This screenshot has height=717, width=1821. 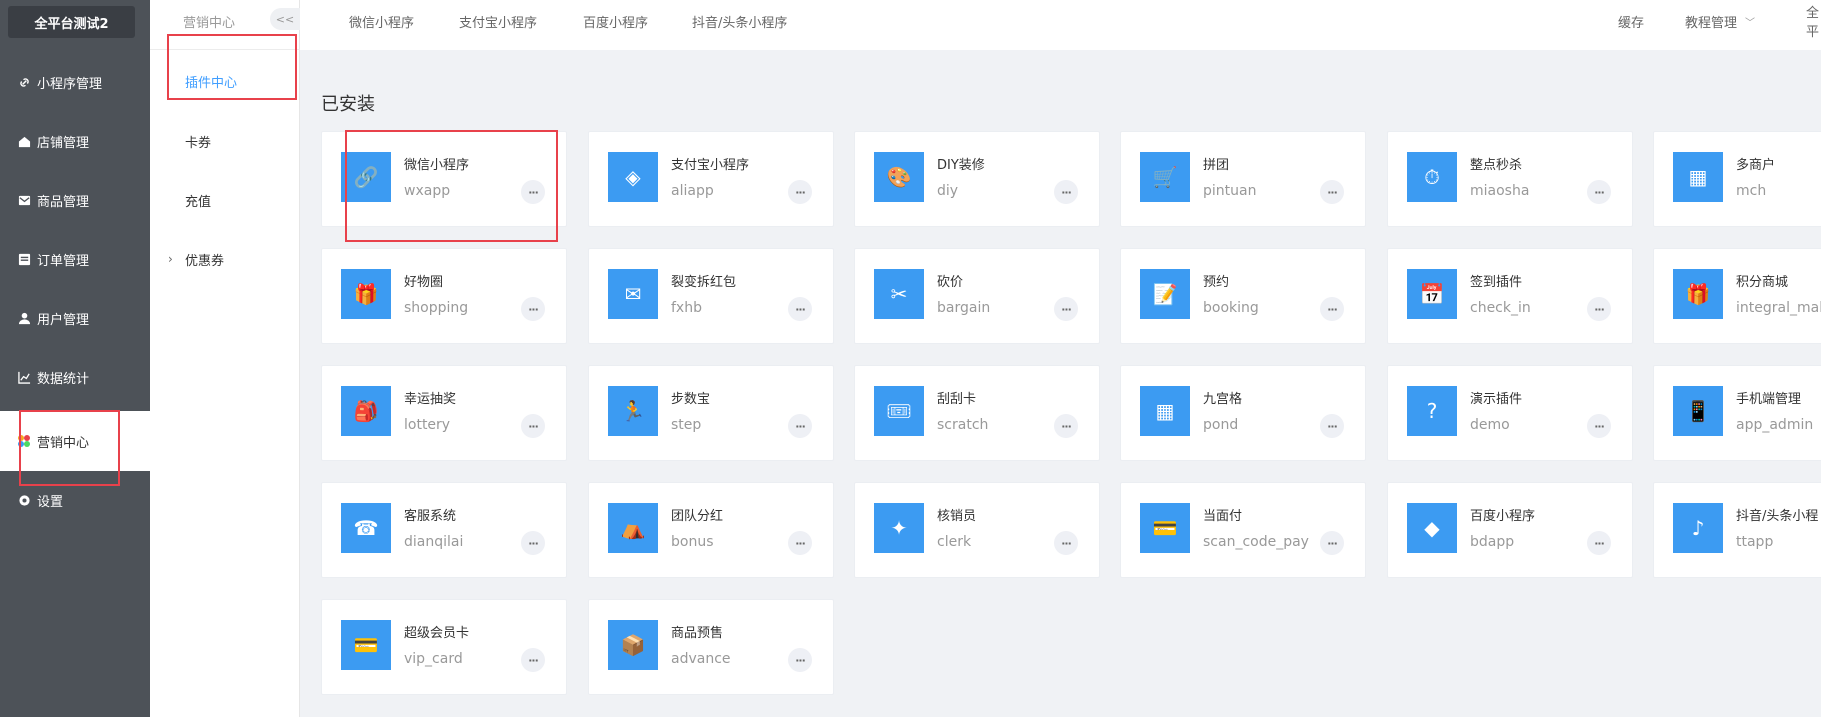 What do you see at coordinates (1216, 282) in the screenshot?
I see `plugin-name: 预约` at bounding box center [1216, 282].